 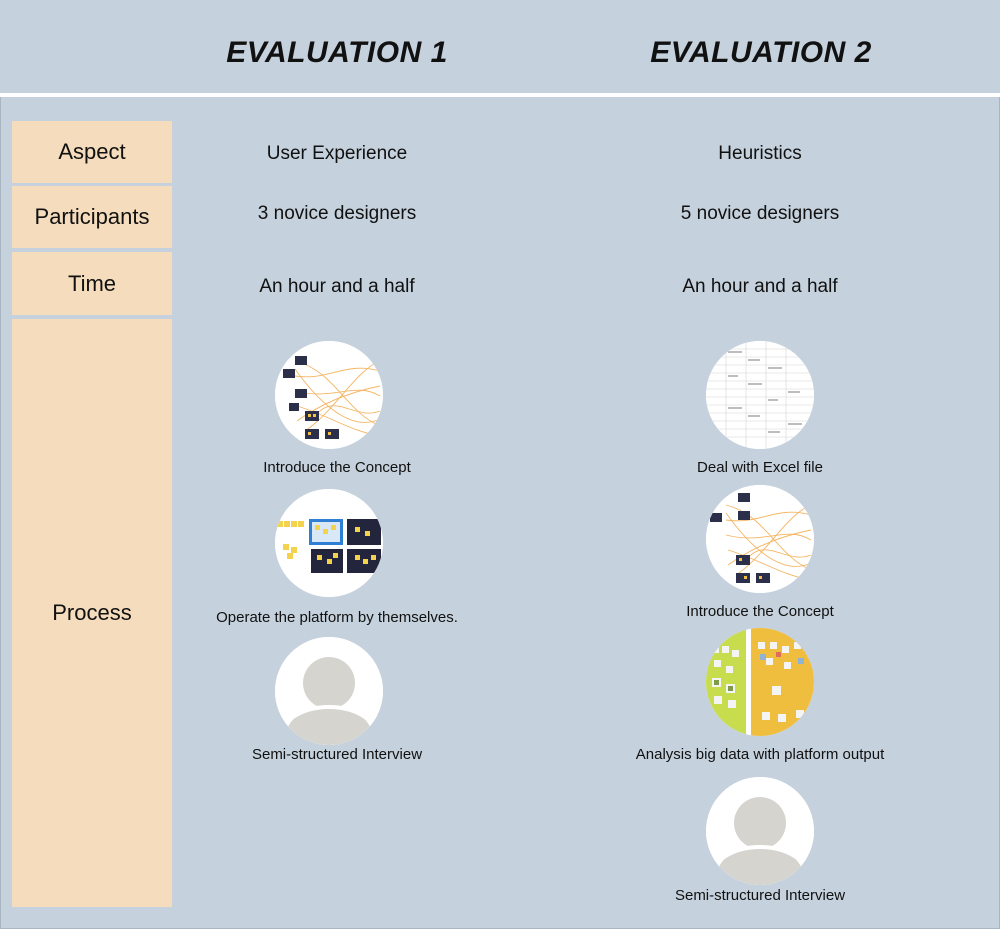 I want to click on row-label-aspect-text: Aspect, so click(x=92, y=151).